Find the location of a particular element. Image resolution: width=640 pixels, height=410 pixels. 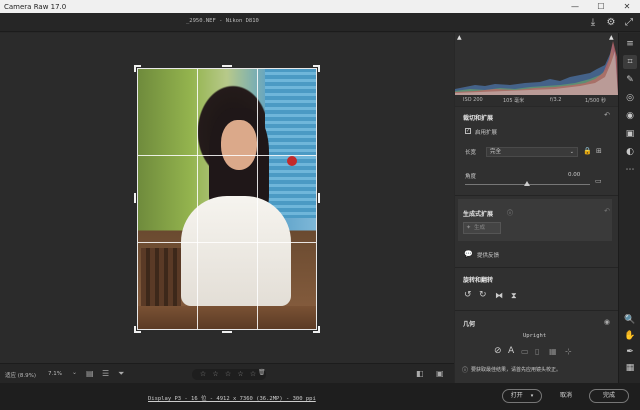

hand-icon: ✋ is located at coordinates (630, 336).